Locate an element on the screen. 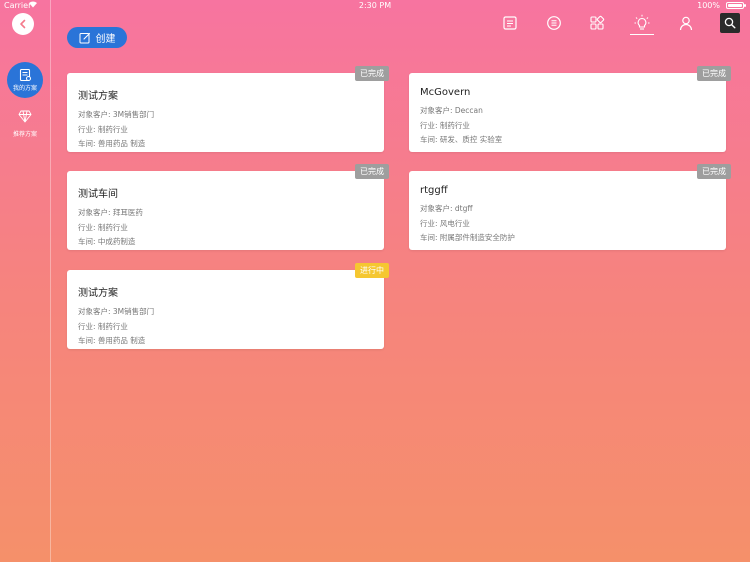 The width and height of the screenshot is (750, 562). user-icon is located at coordinates (686, 23).